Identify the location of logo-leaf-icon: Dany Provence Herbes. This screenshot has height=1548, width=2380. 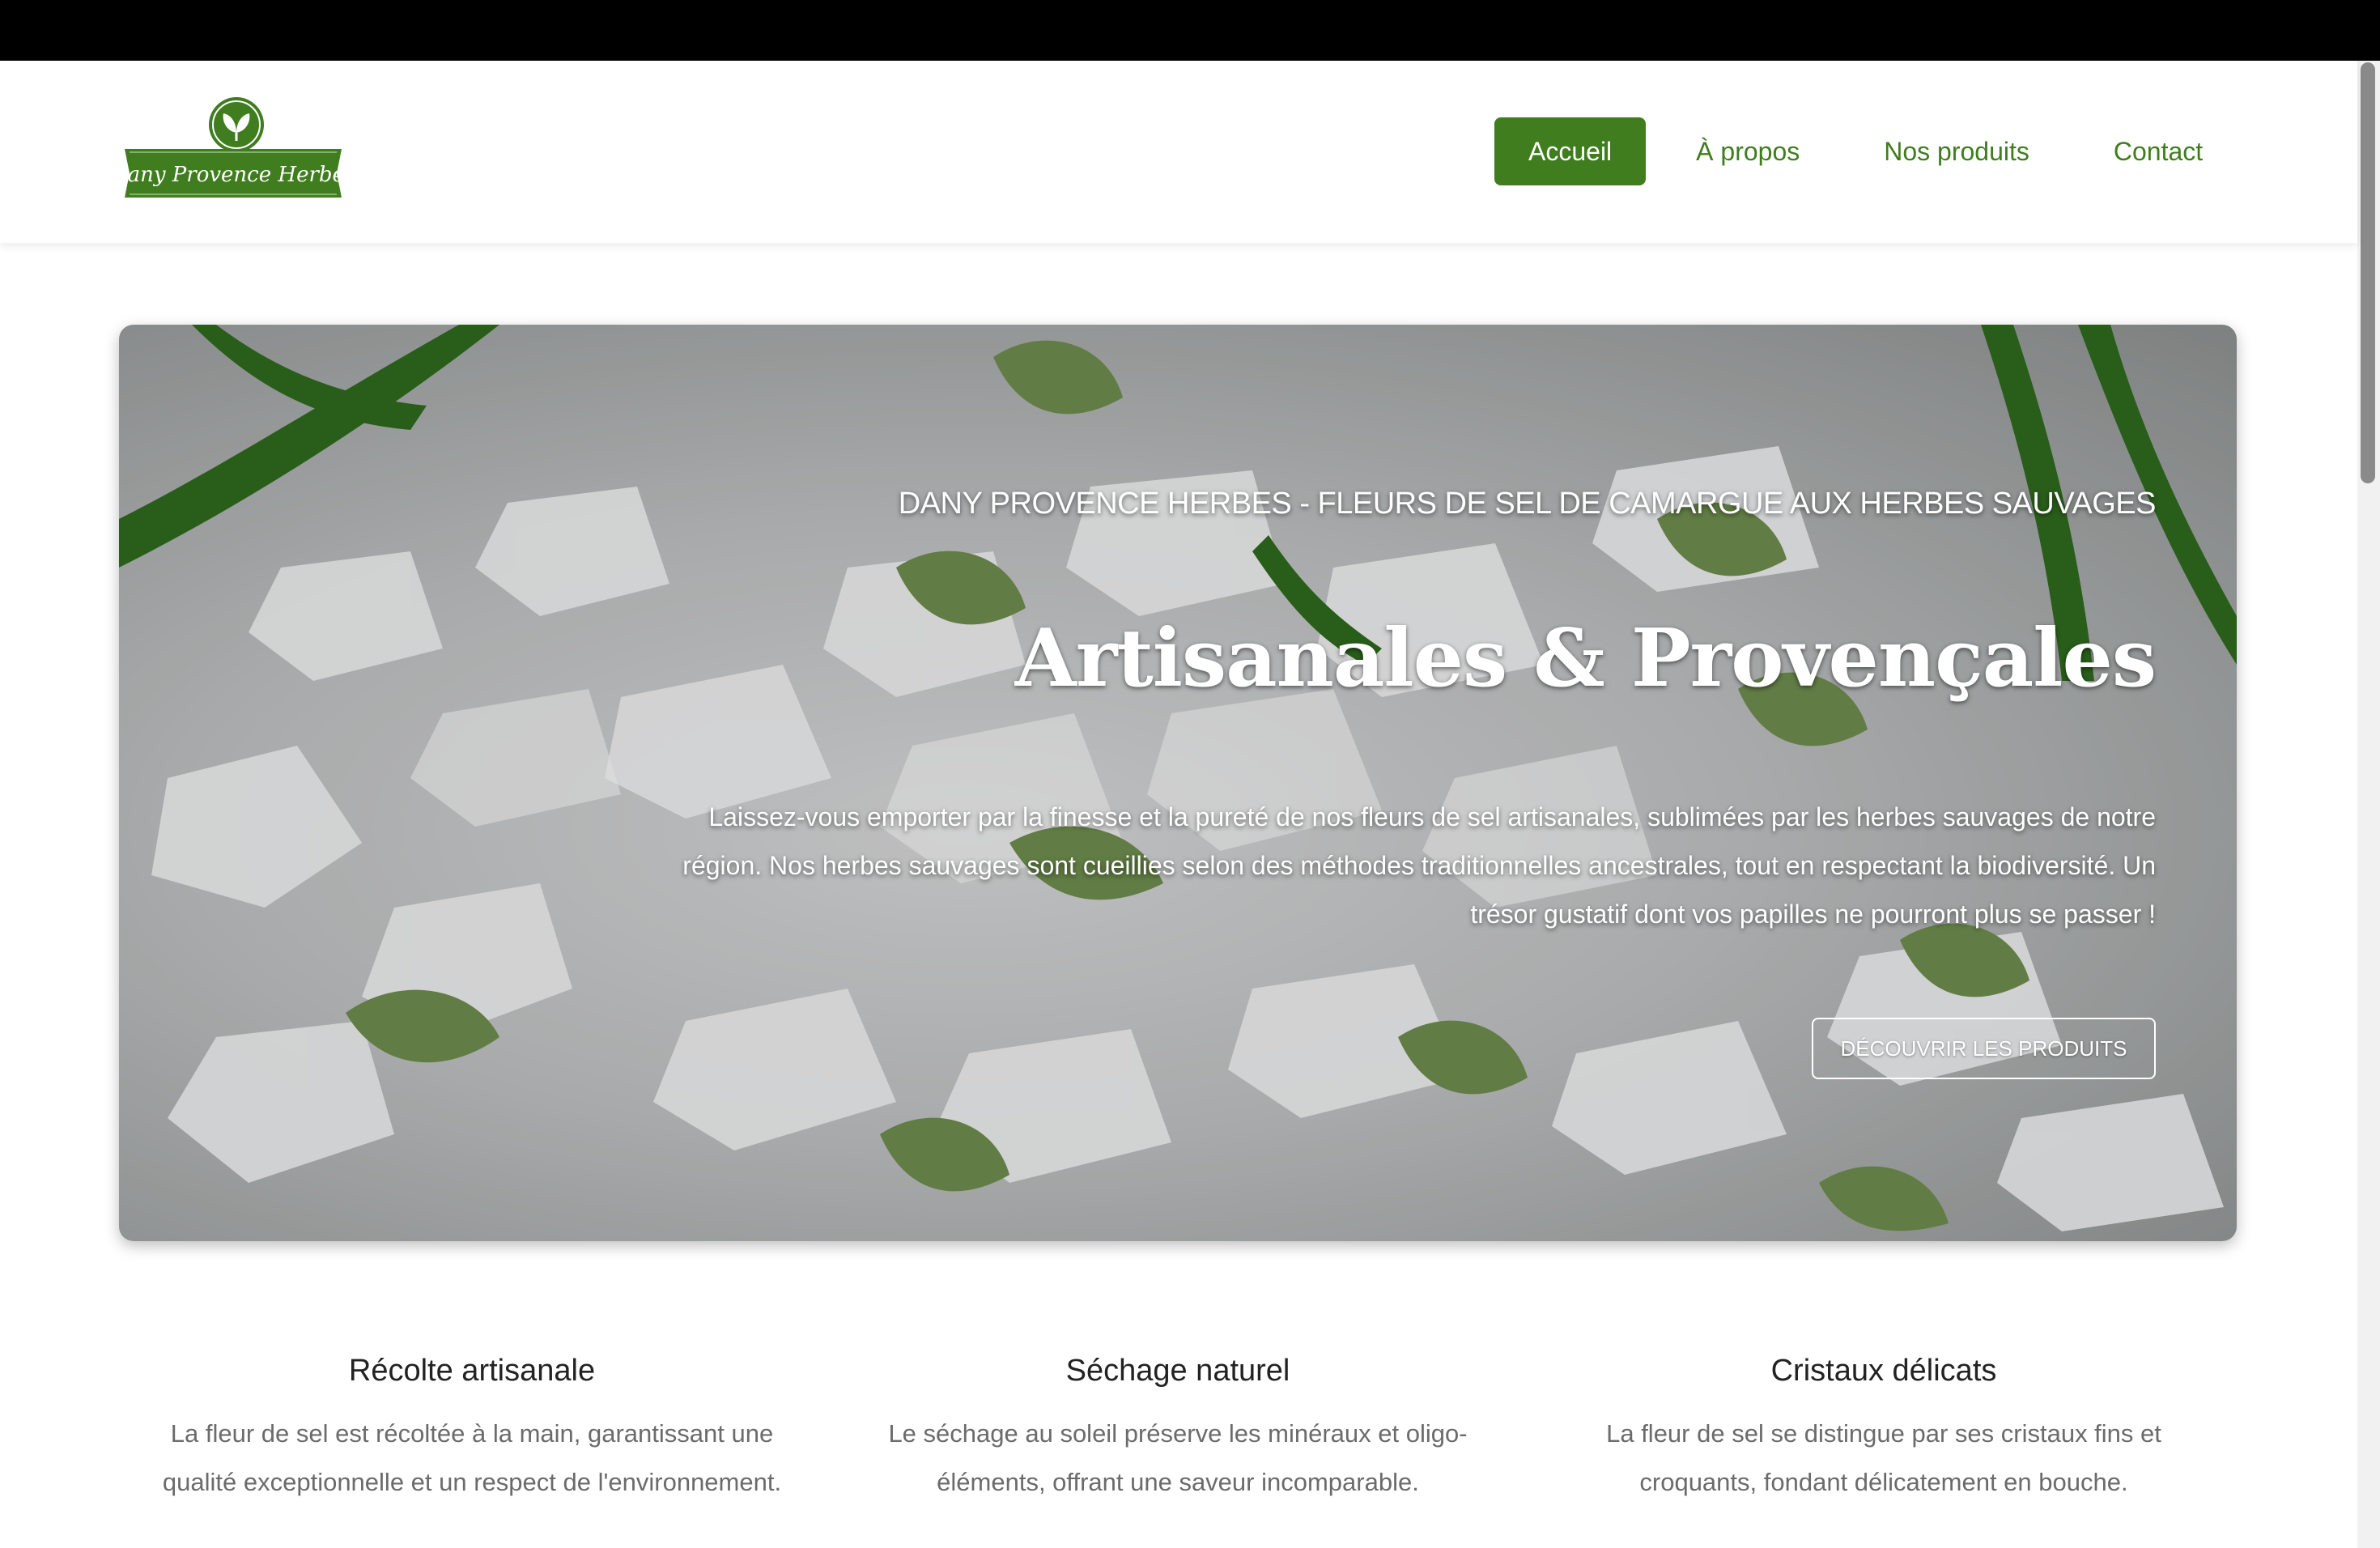
(233, 148).